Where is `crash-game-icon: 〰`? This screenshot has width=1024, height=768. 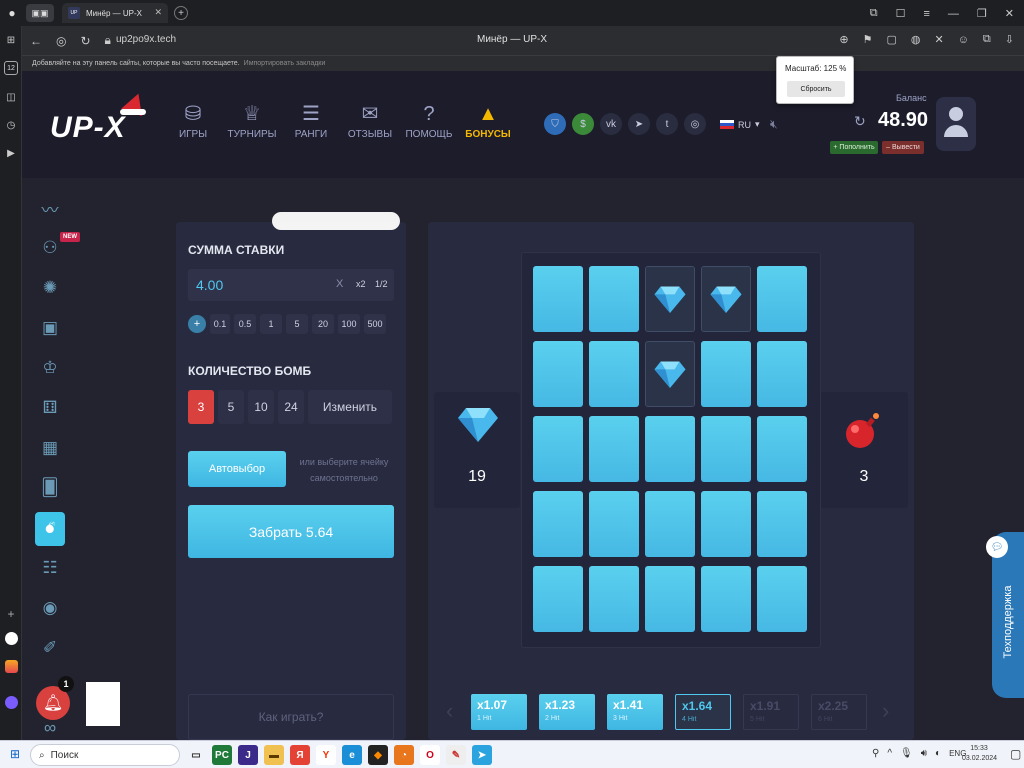 crash-game-icon: 〰 is located at coordinates (50, 208).